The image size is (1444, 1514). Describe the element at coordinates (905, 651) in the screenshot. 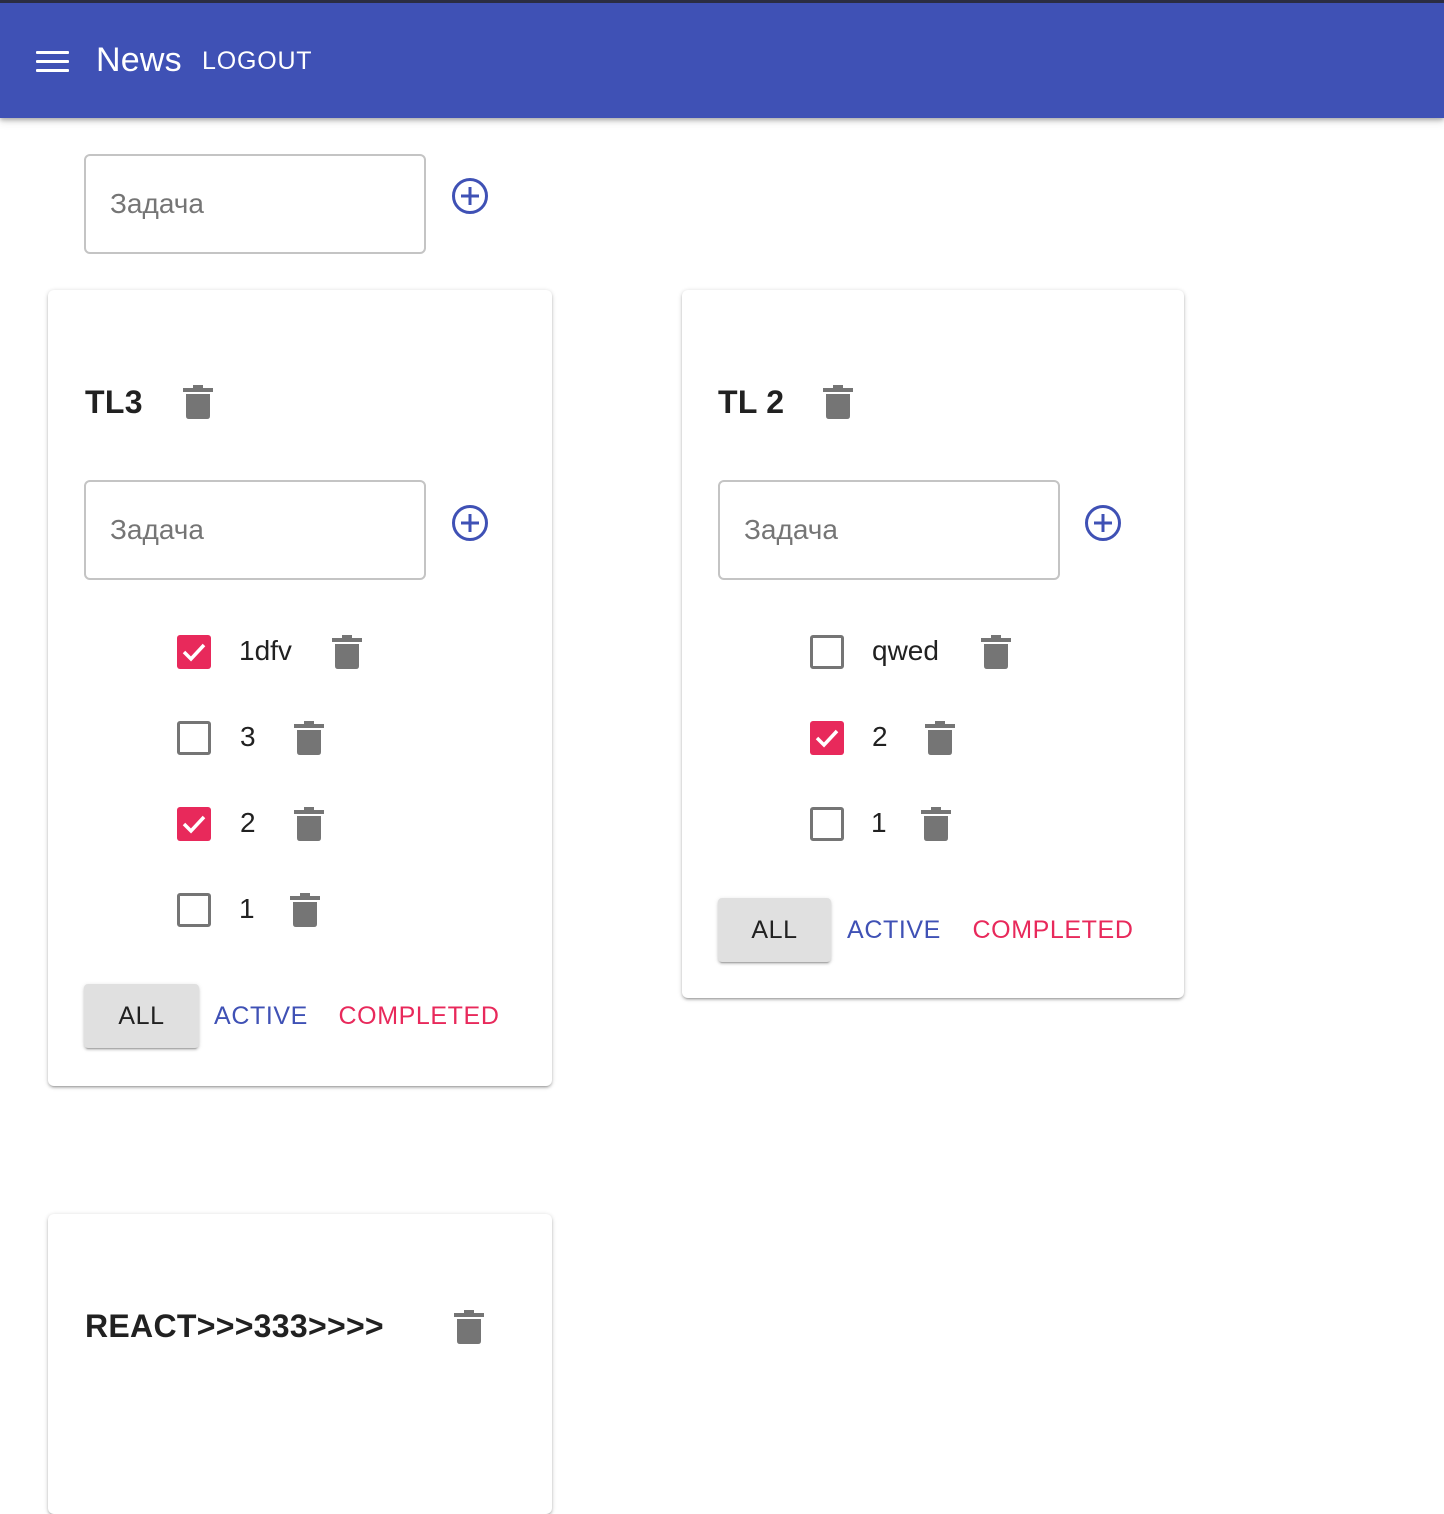

I see `task-label: qwed` at that location.